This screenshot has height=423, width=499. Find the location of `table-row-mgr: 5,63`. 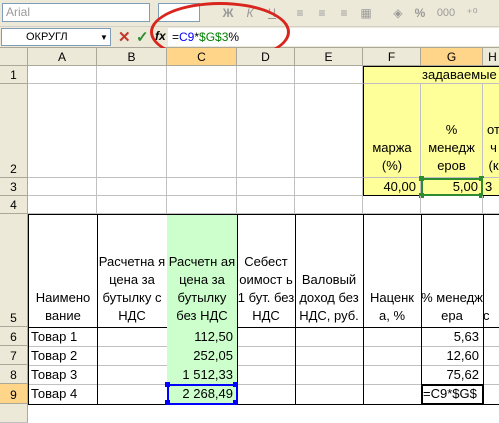

table-row-mgr: 5,63 is located at coordinates (452, 337).